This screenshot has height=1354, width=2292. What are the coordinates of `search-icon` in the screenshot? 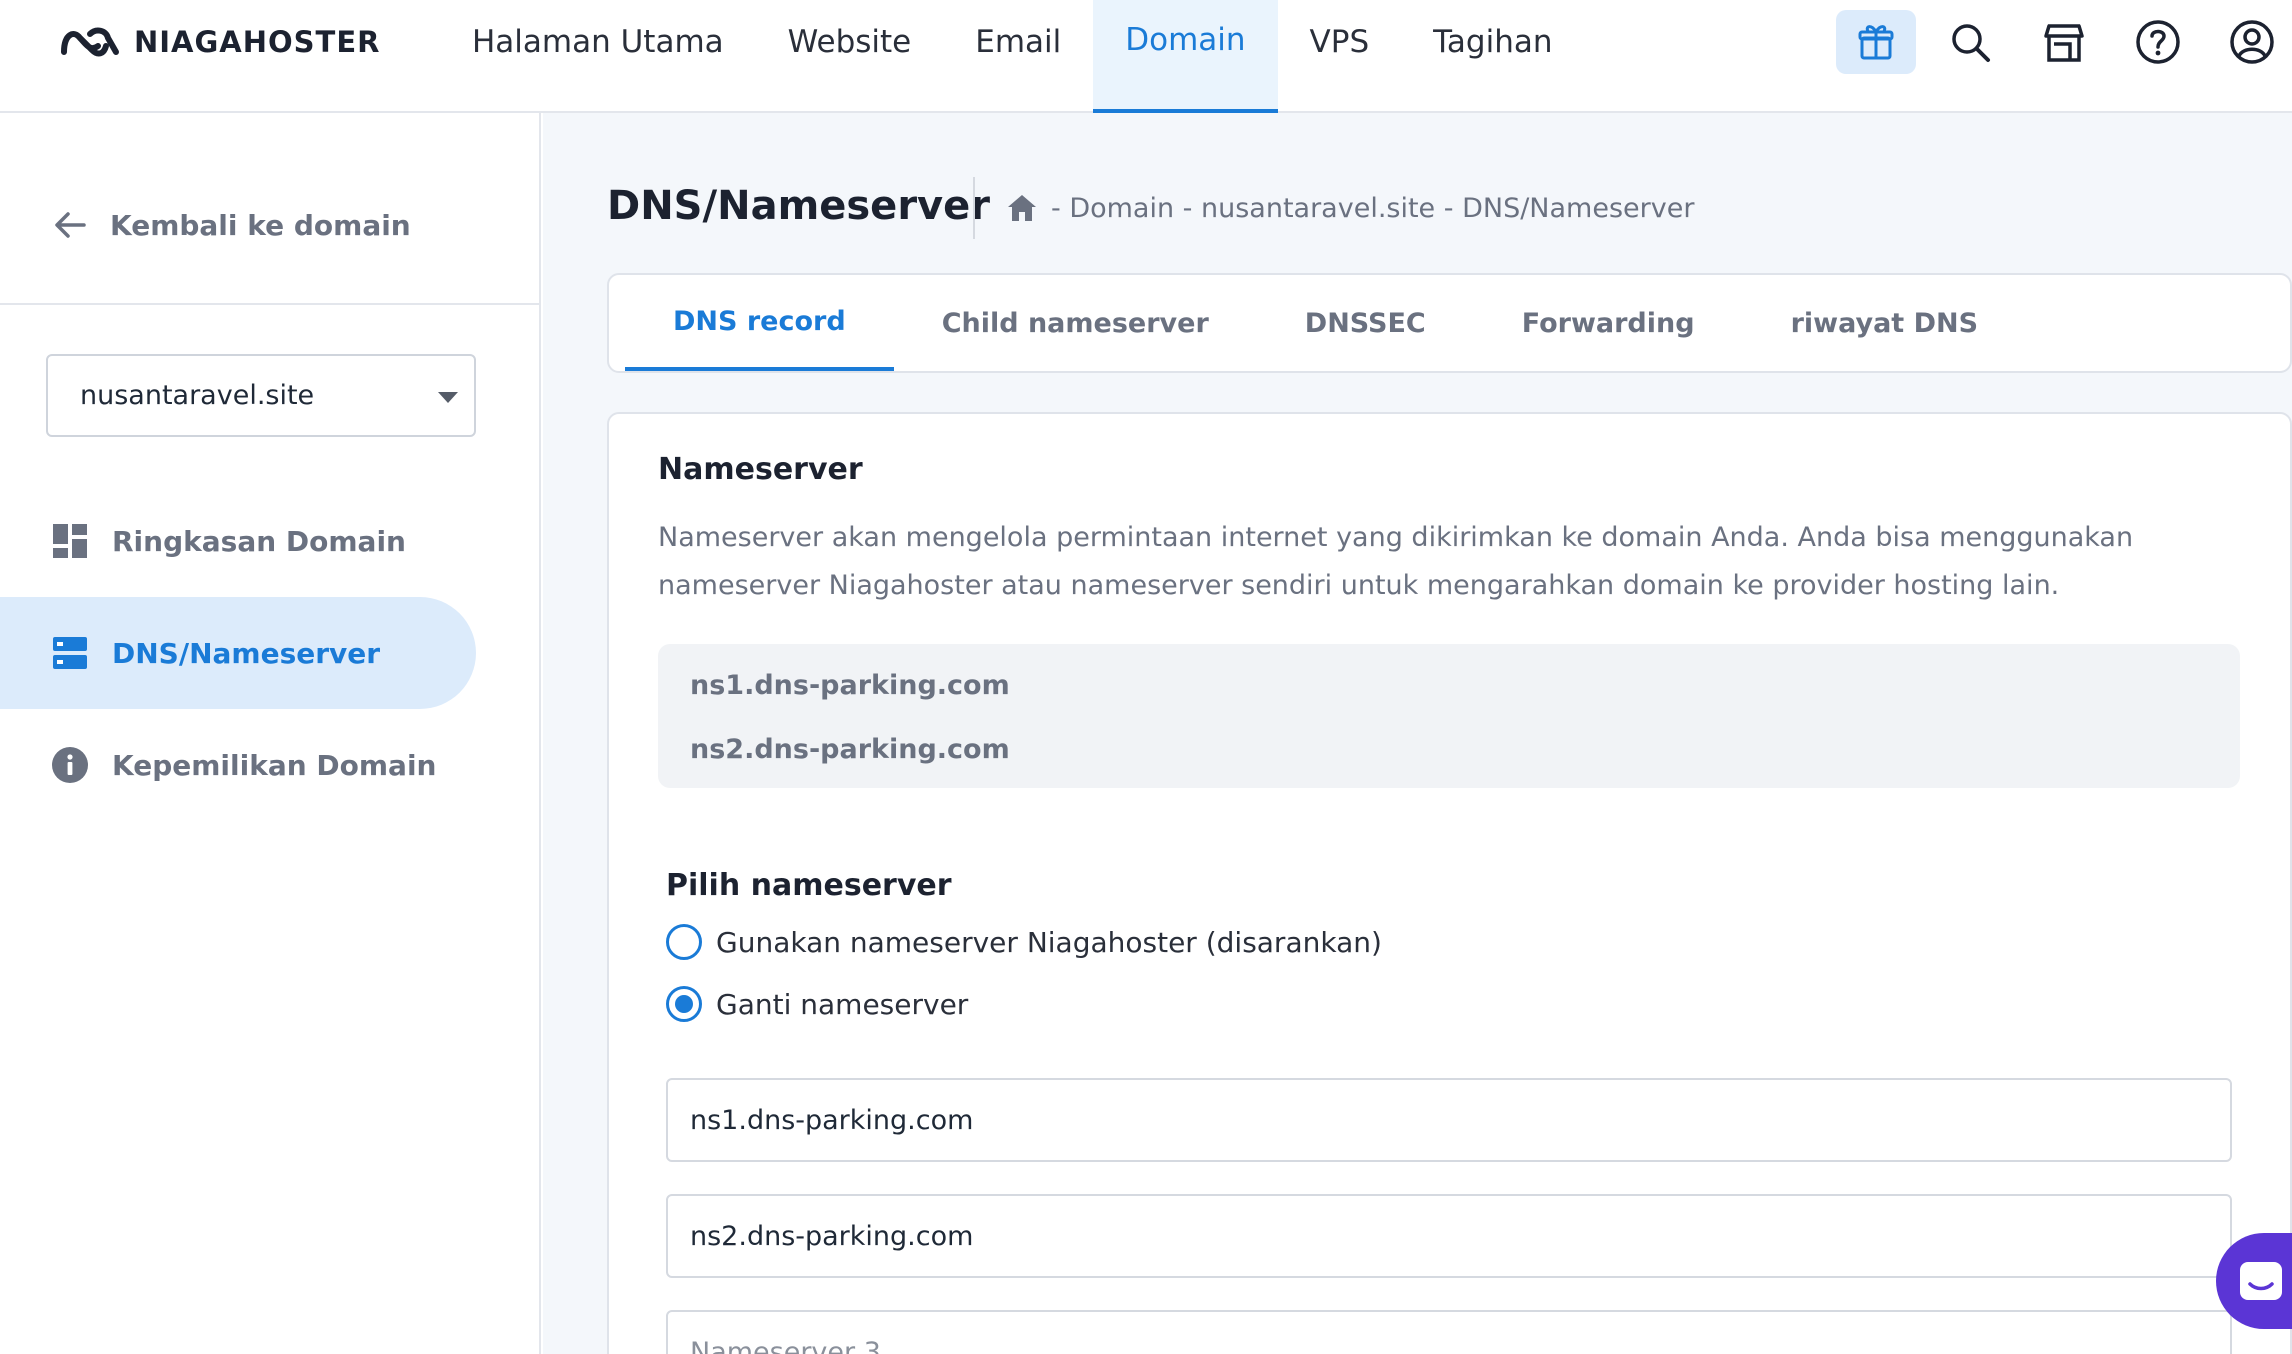 It's located at (1971, 43).